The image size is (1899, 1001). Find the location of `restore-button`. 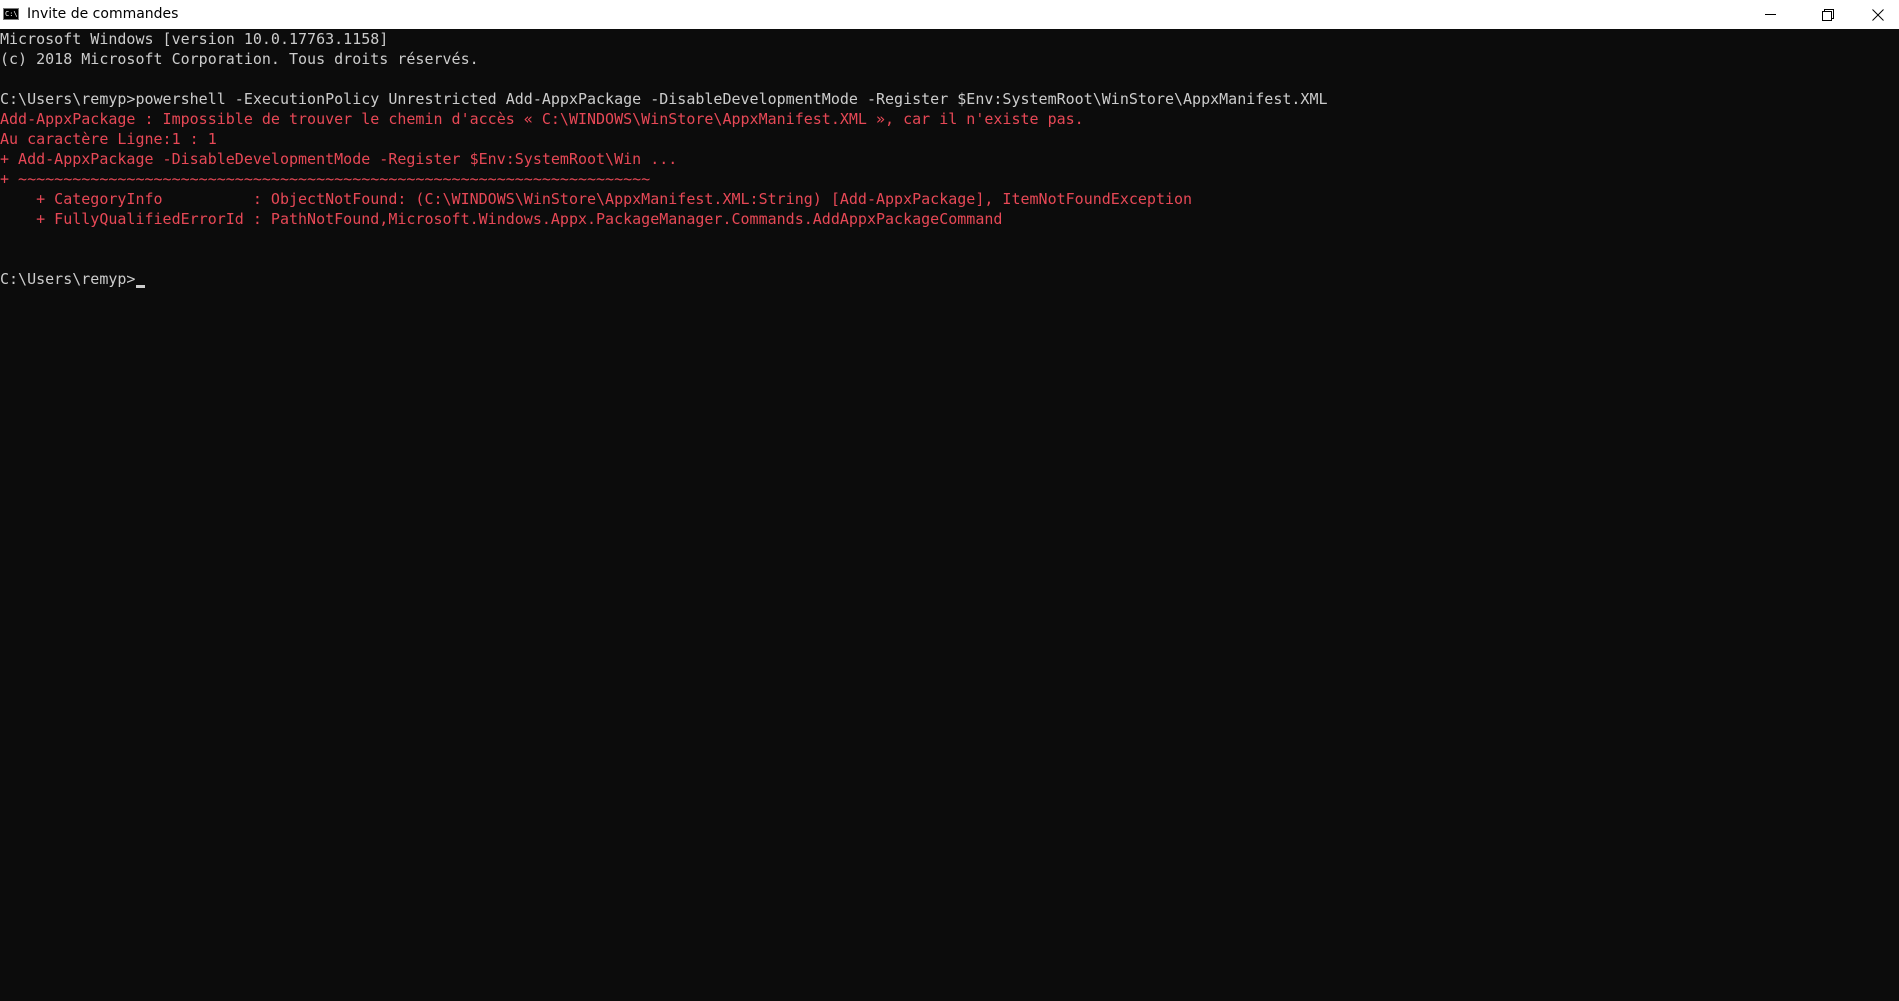

restore-button is located at coordinates (1828, 14).